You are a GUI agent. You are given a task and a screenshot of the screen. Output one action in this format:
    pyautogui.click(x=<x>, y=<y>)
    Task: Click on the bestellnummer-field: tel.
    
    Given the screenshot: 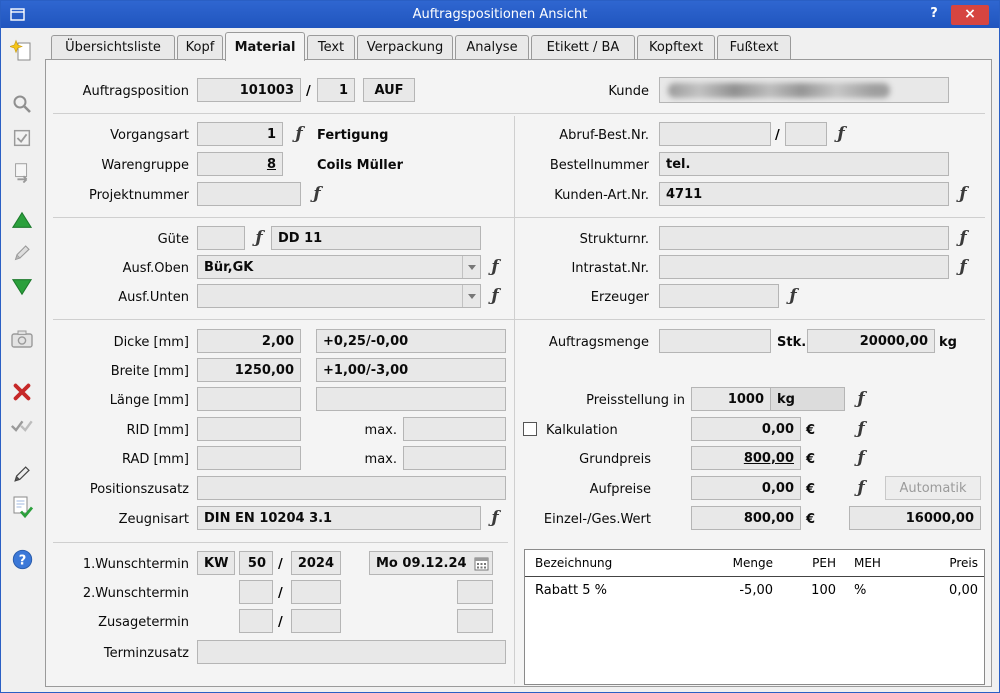 What is the action you would take?
    pyautogui.click(x=804, y=164)
    